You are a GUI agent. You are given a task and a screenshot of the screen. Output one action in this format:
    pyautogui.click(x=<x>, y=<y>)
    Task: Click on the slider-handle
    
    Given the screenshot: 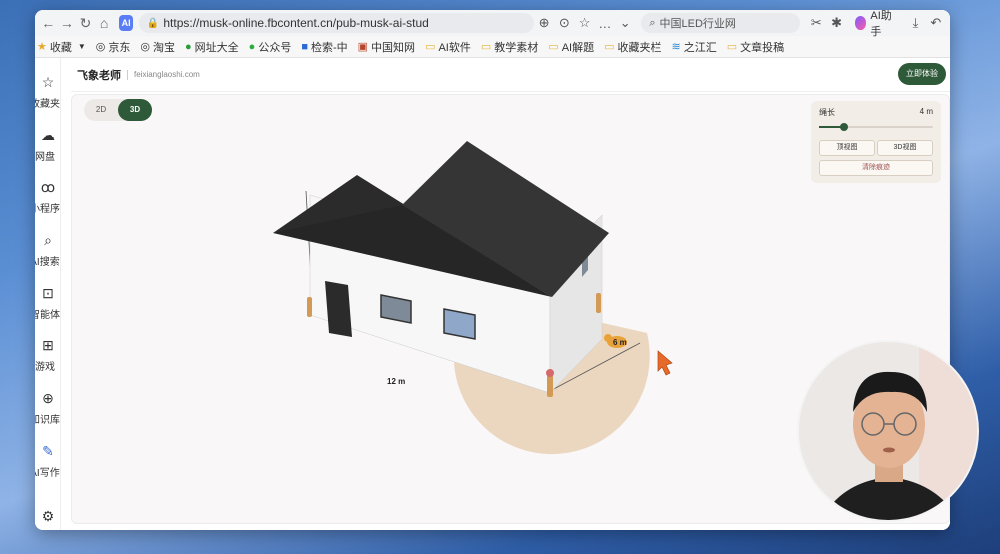 What is the action you would take?
    pyautogui.click(x=844, y=127)
    